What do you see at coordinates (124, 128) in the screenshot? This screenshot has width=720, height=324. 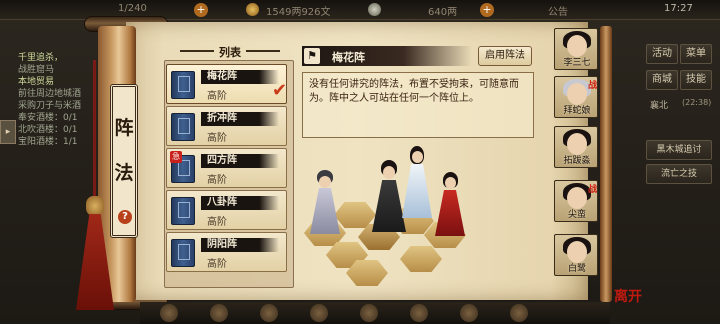 I see `title-char: 阵` at bounding box center [124, 128].